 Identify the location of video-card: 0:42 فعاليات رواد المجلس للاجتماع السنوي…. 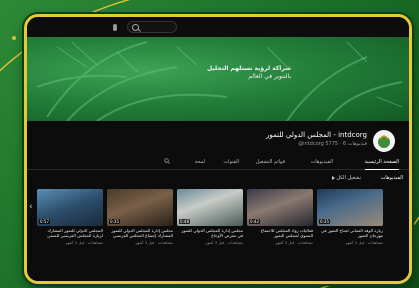
(280, 217).